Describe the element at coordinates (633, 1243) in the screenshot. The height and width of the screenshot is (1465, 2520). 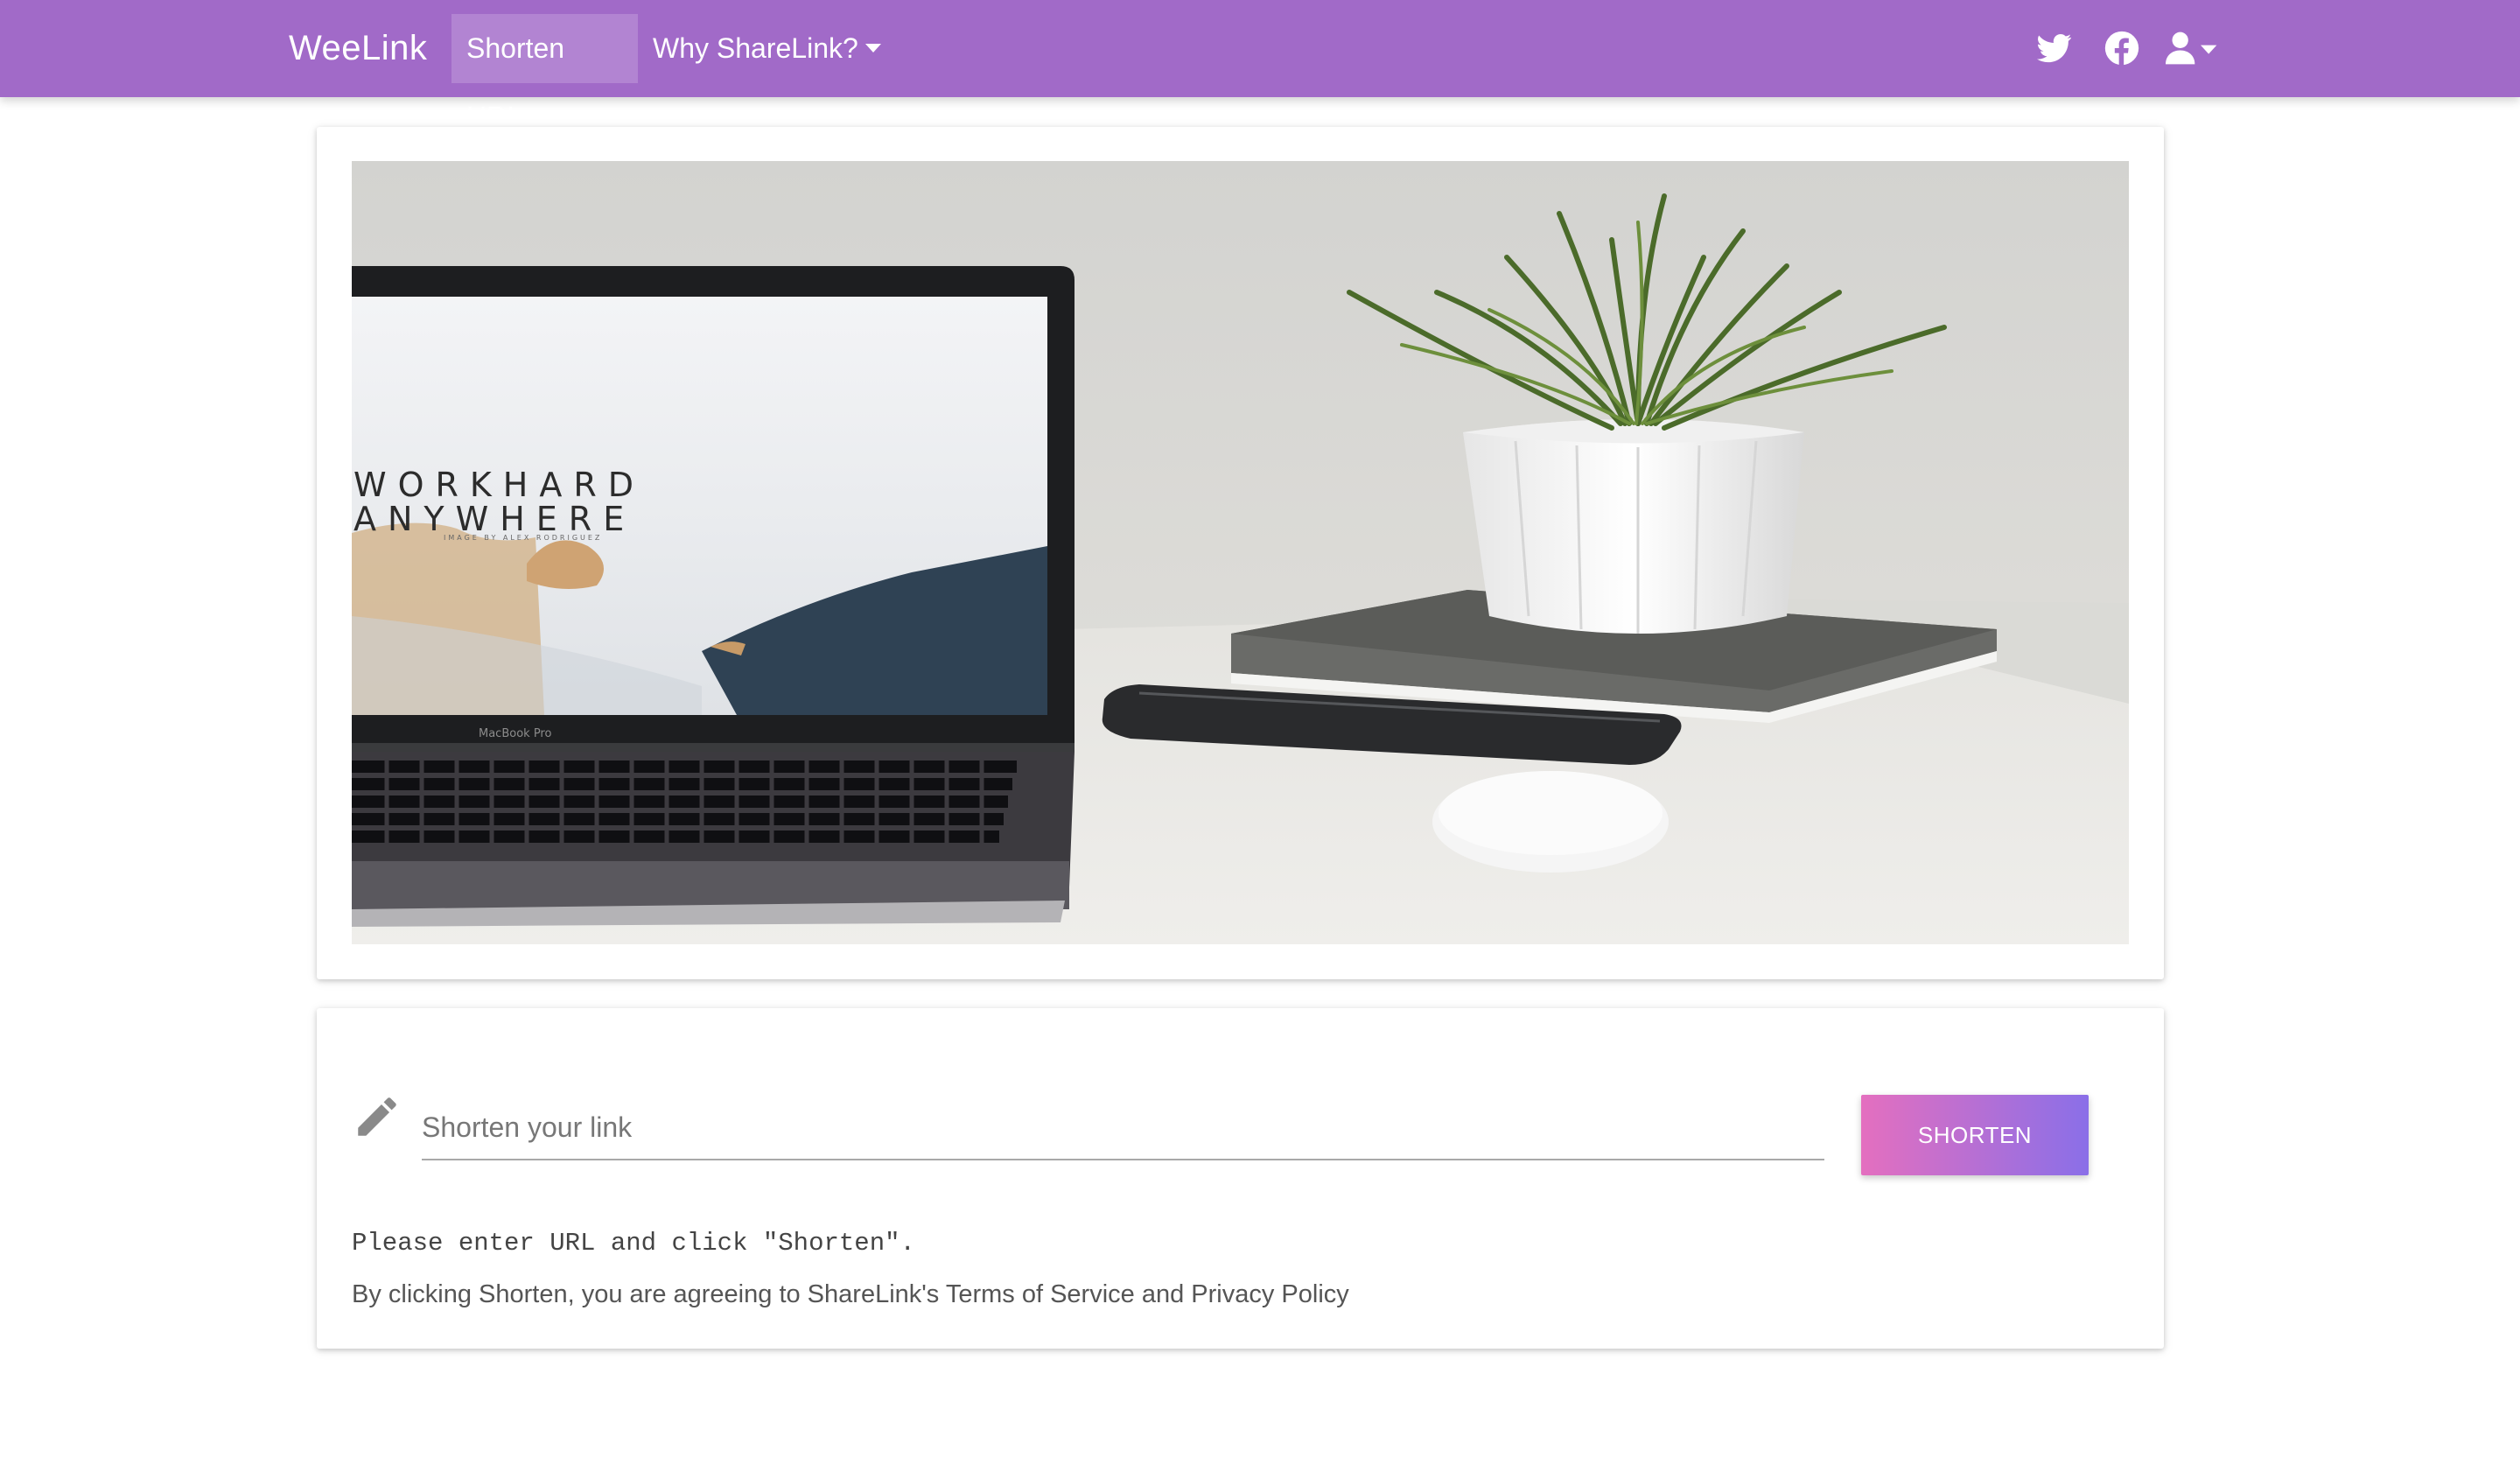
I see `status-message: Please enter URL and click "Shorten".` at that location.